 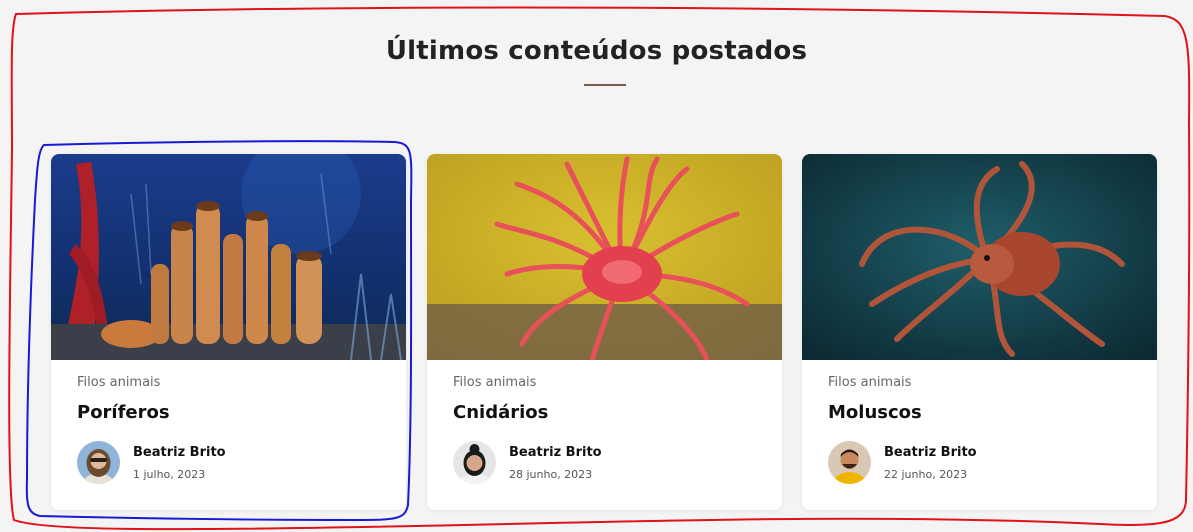 I want to click on post-date: 22 junho, 2023, so click(x=926, y=474).